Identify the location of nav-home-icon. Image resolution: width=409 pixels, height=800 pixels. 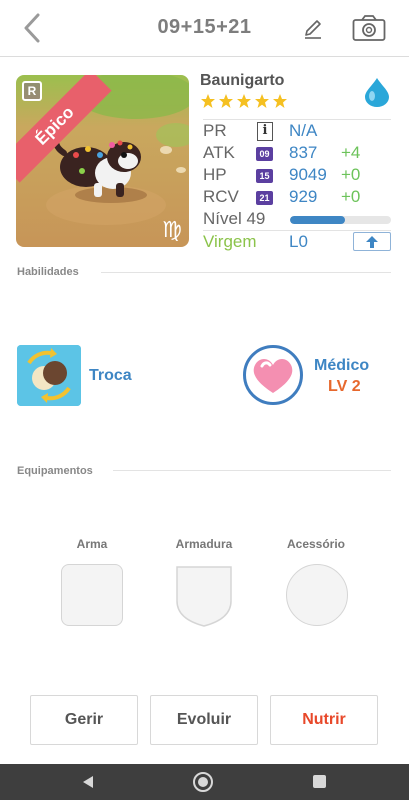
(203, 782).